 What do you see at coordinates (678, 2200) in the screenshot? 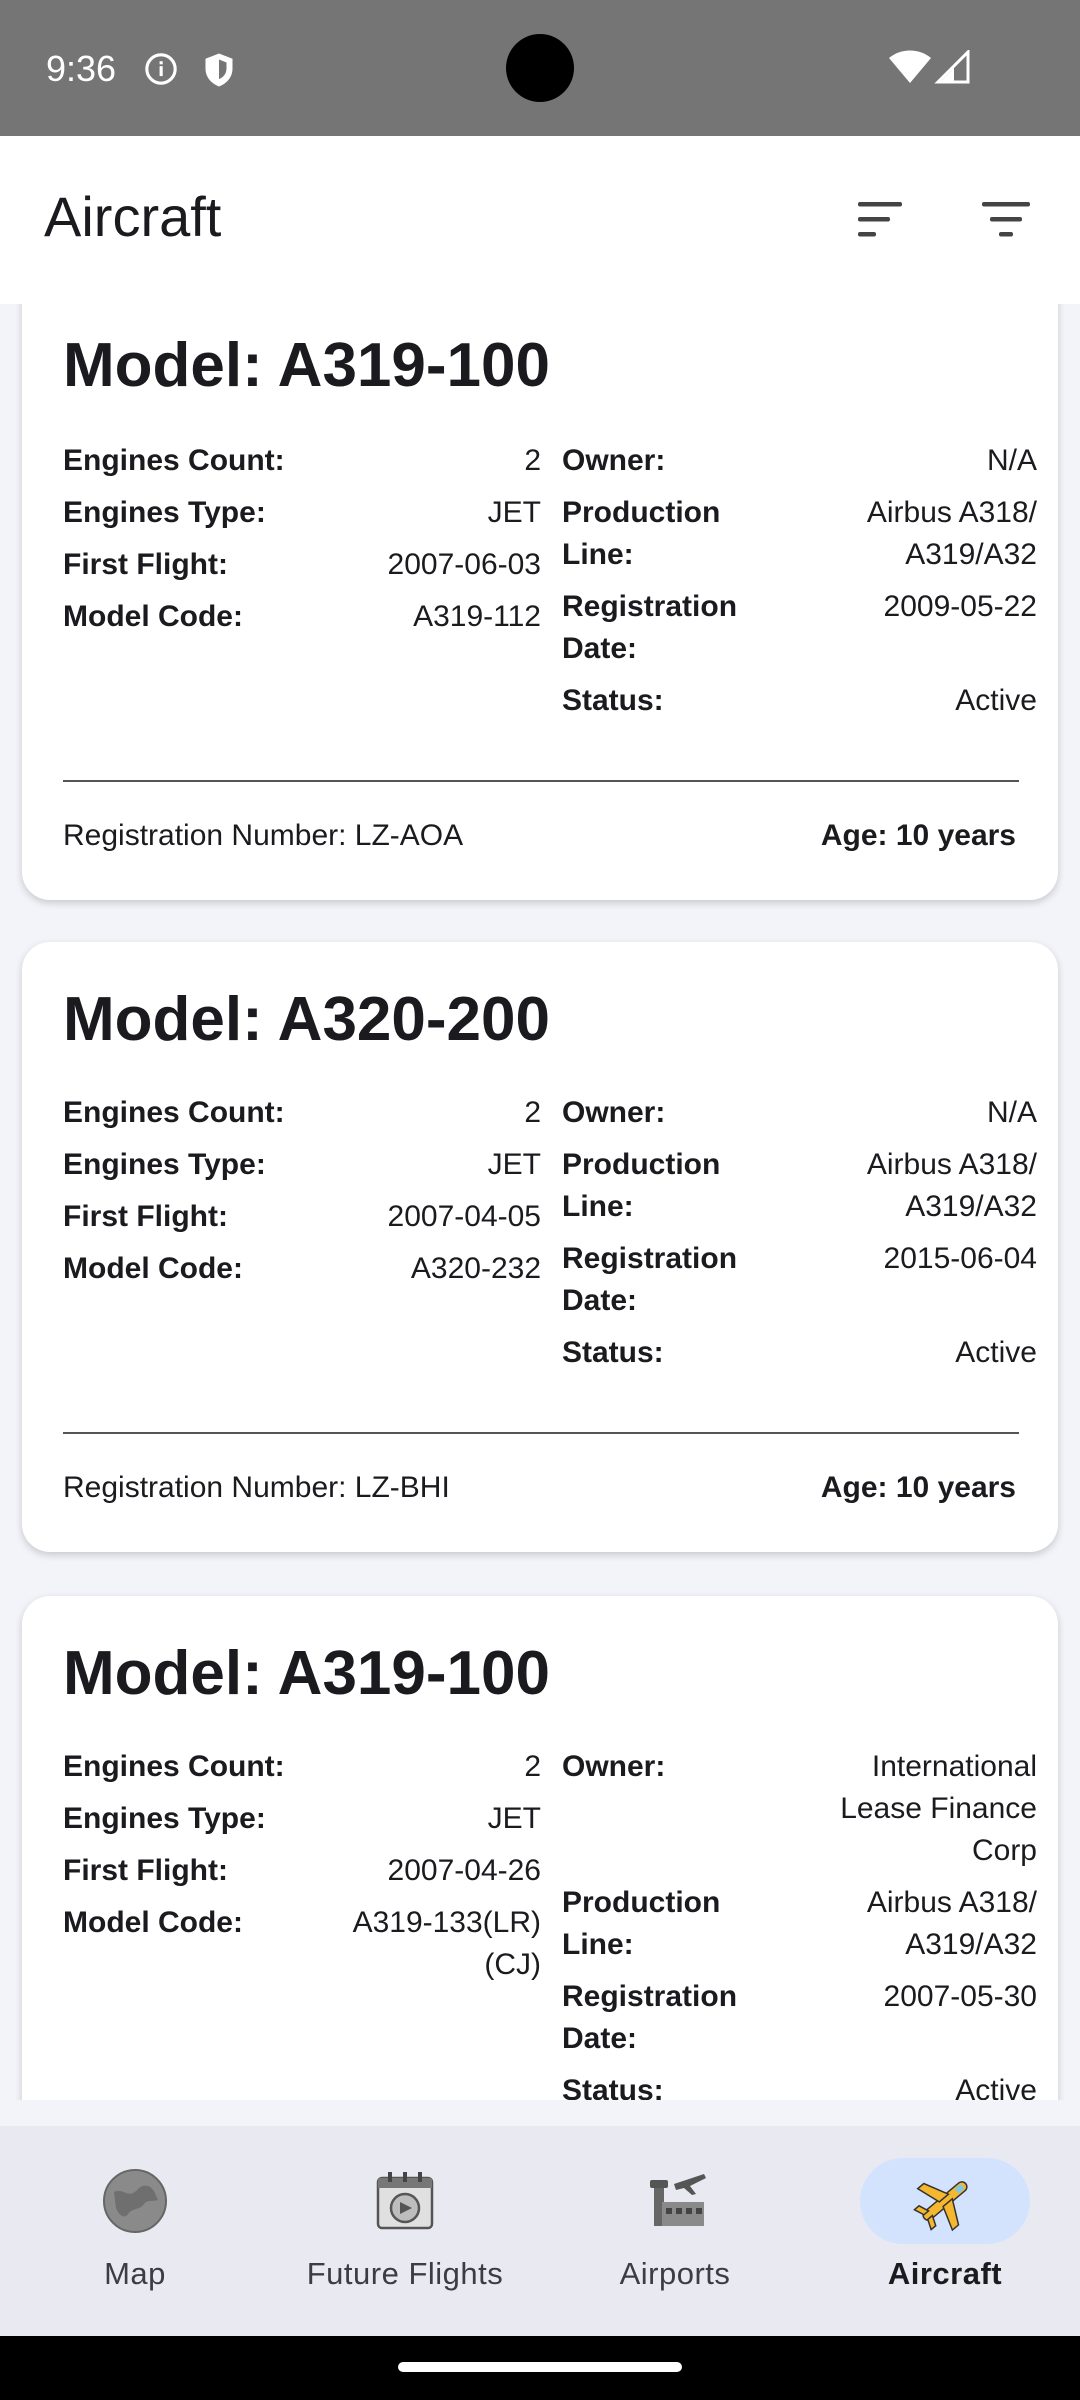
I see `airports-icon` at bounding box center [678, 2200].